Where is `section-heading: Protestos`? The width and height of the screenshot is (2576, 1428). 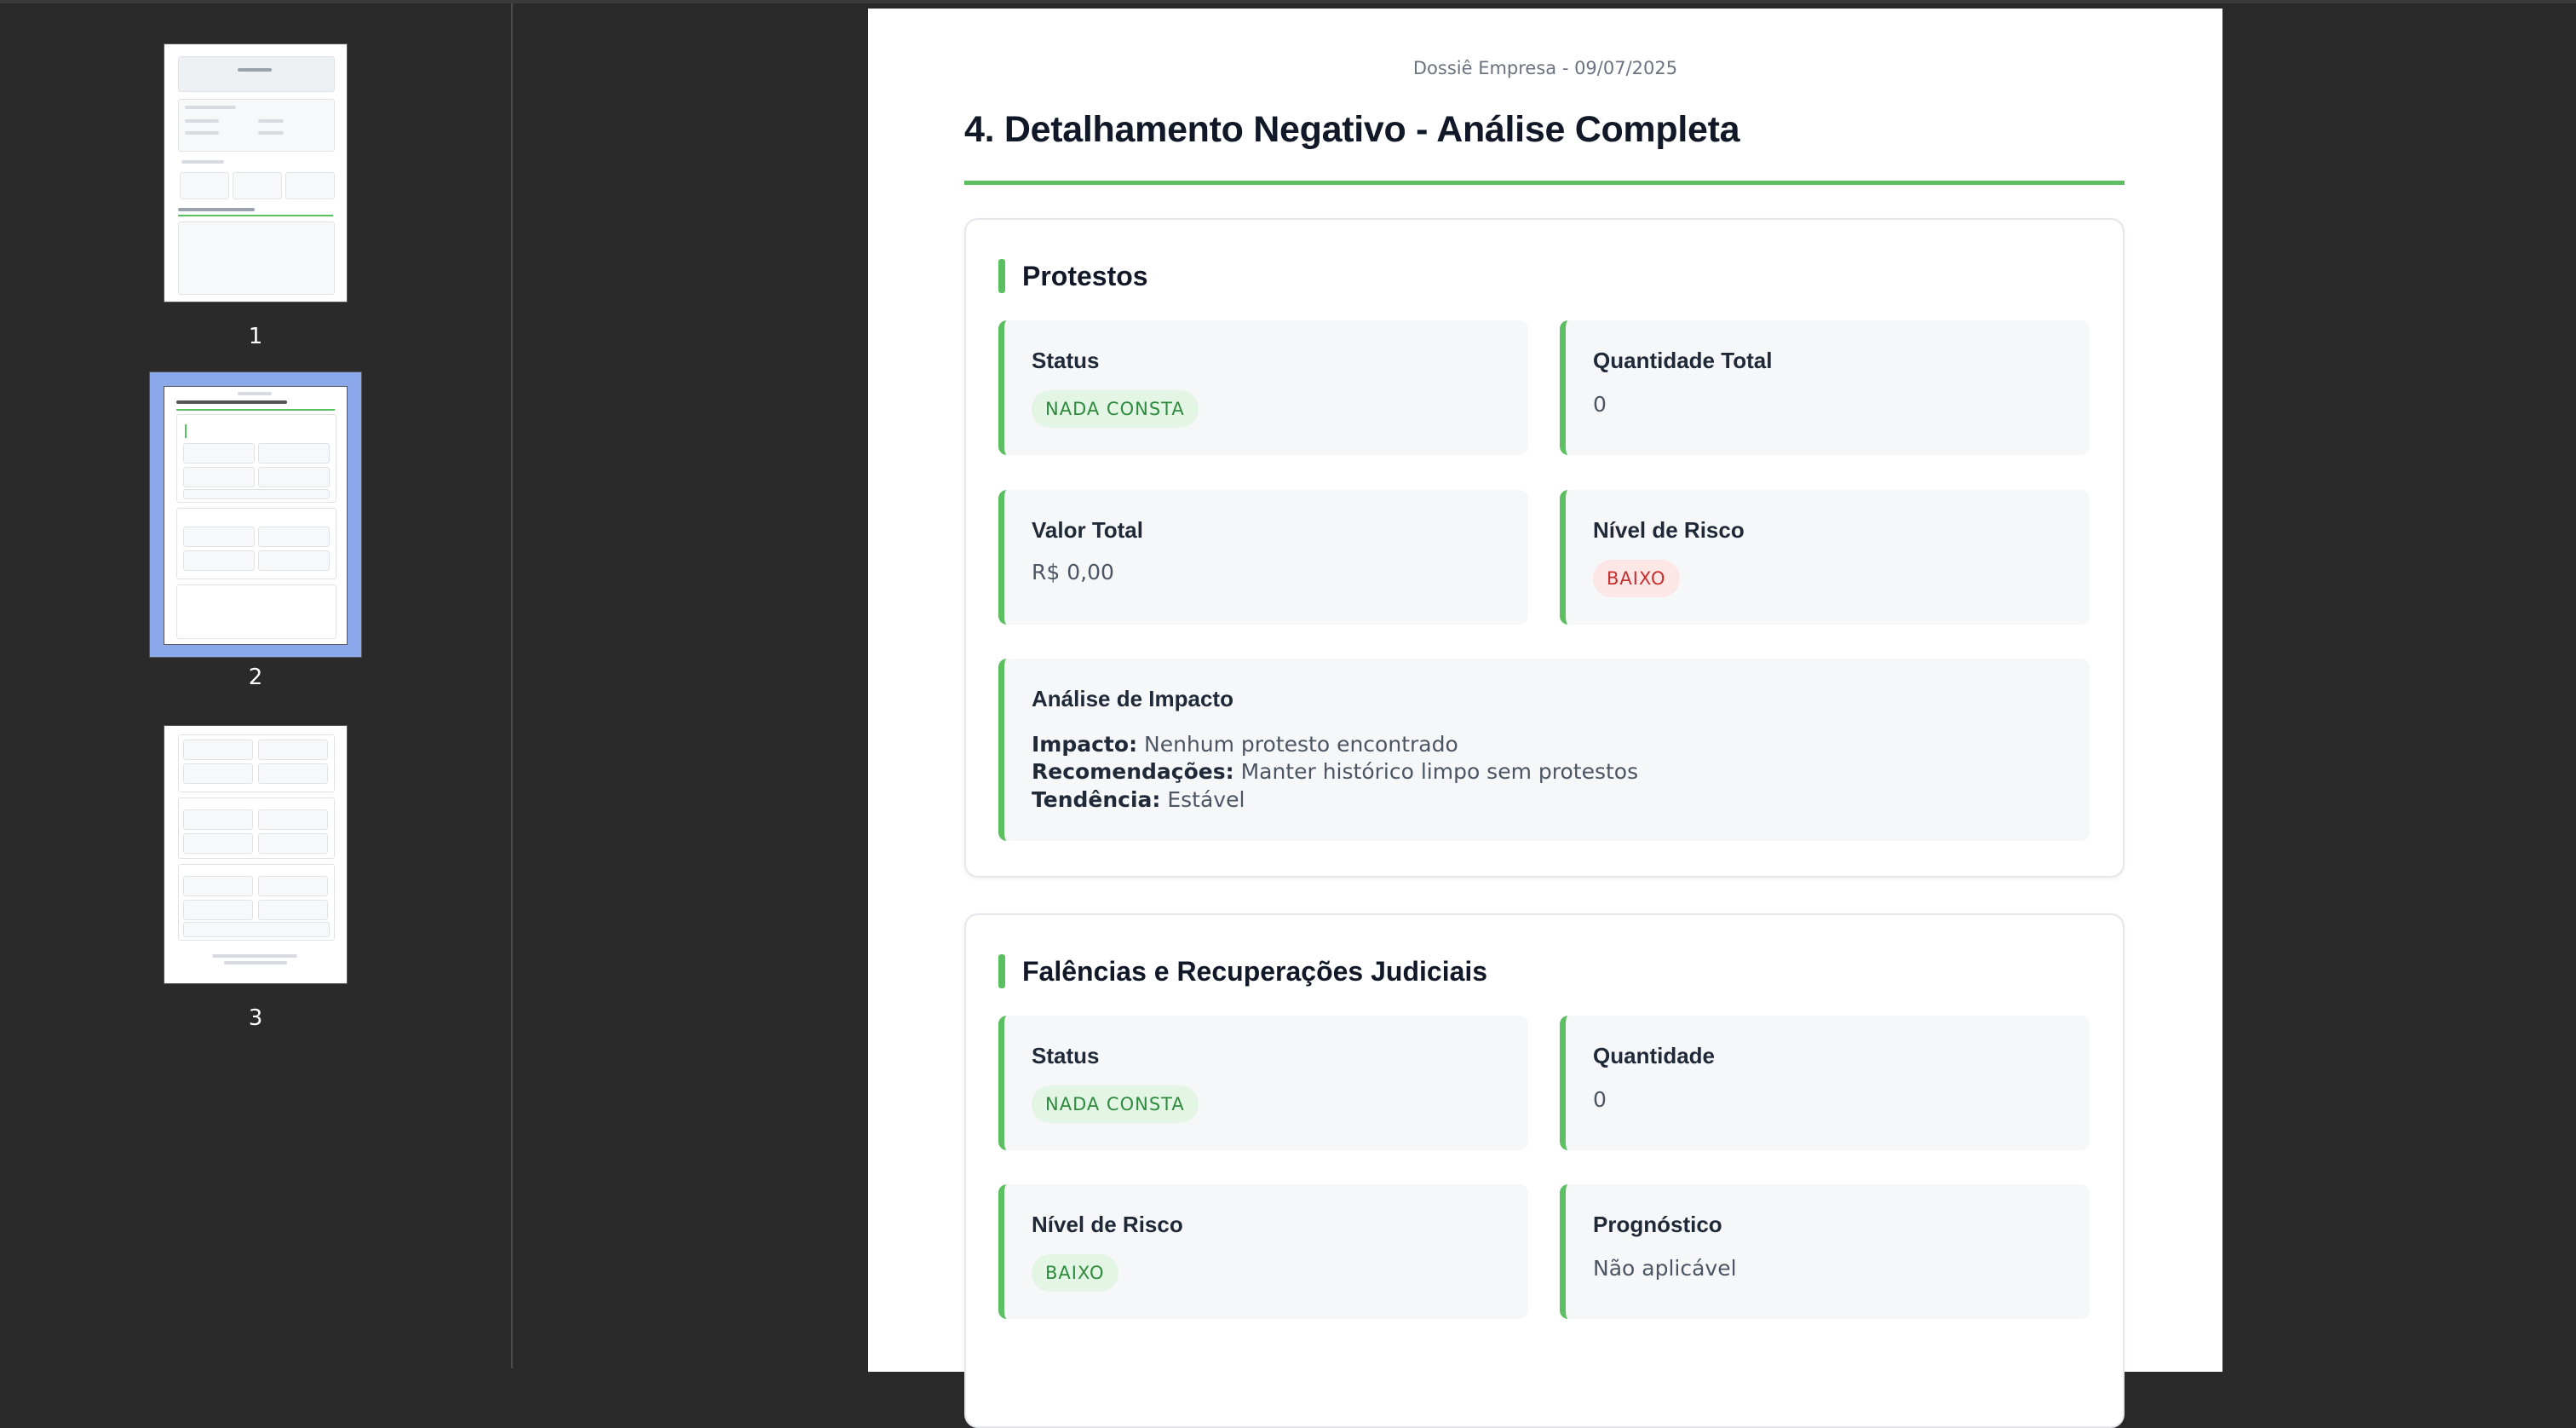 section-heading: Protestos is located at coordinates (1073, 276).